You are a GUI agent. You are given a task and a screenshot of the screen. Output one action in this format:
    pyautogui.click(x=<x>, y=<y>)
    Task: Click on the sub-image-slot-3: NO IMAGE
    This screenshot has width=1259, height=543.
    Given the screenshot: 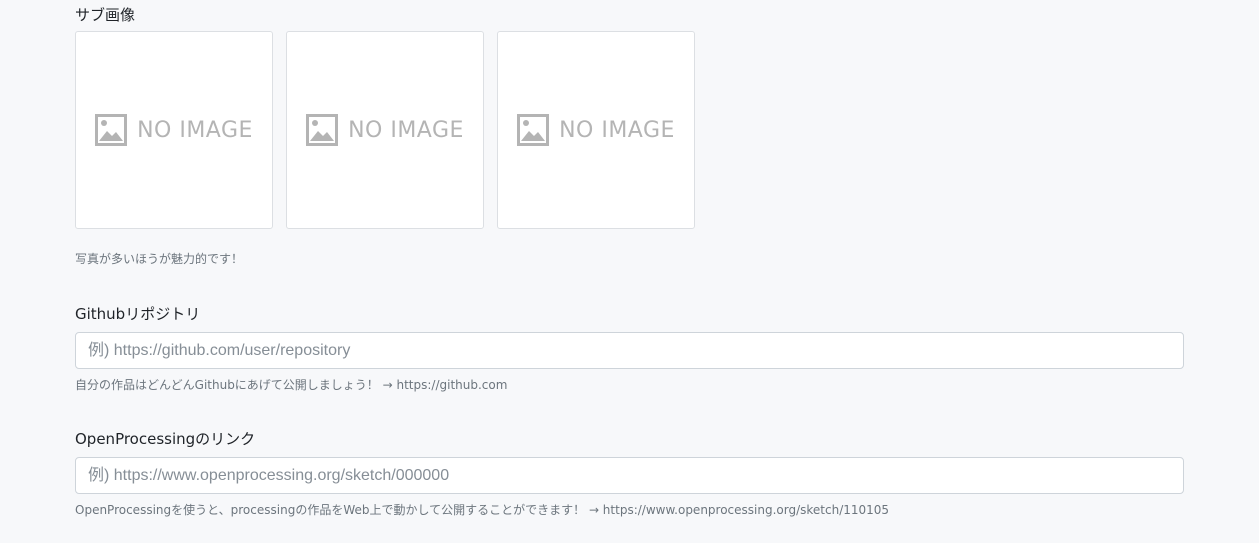 What is the action you would take?
    pyautogui.click(x=596, y=130)
    